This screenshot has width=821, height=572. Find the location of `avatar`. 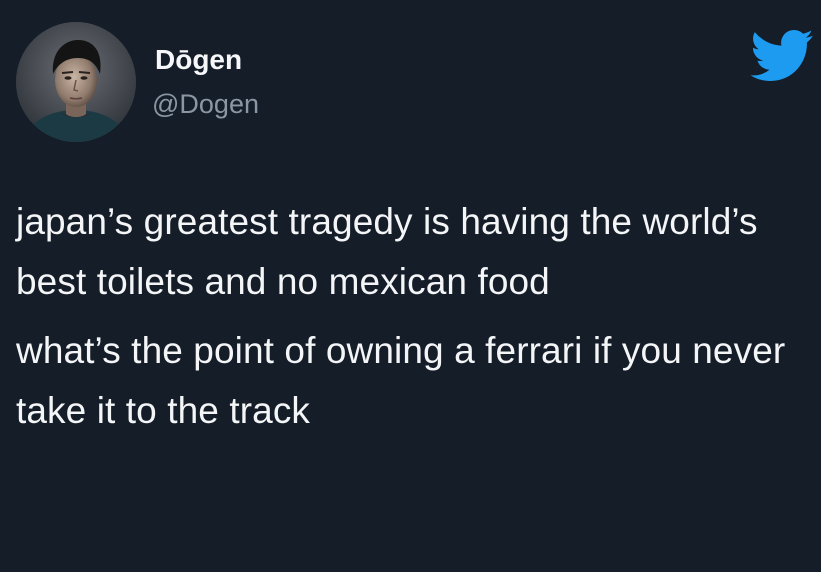

avatar is located at coordinates (76, 82).